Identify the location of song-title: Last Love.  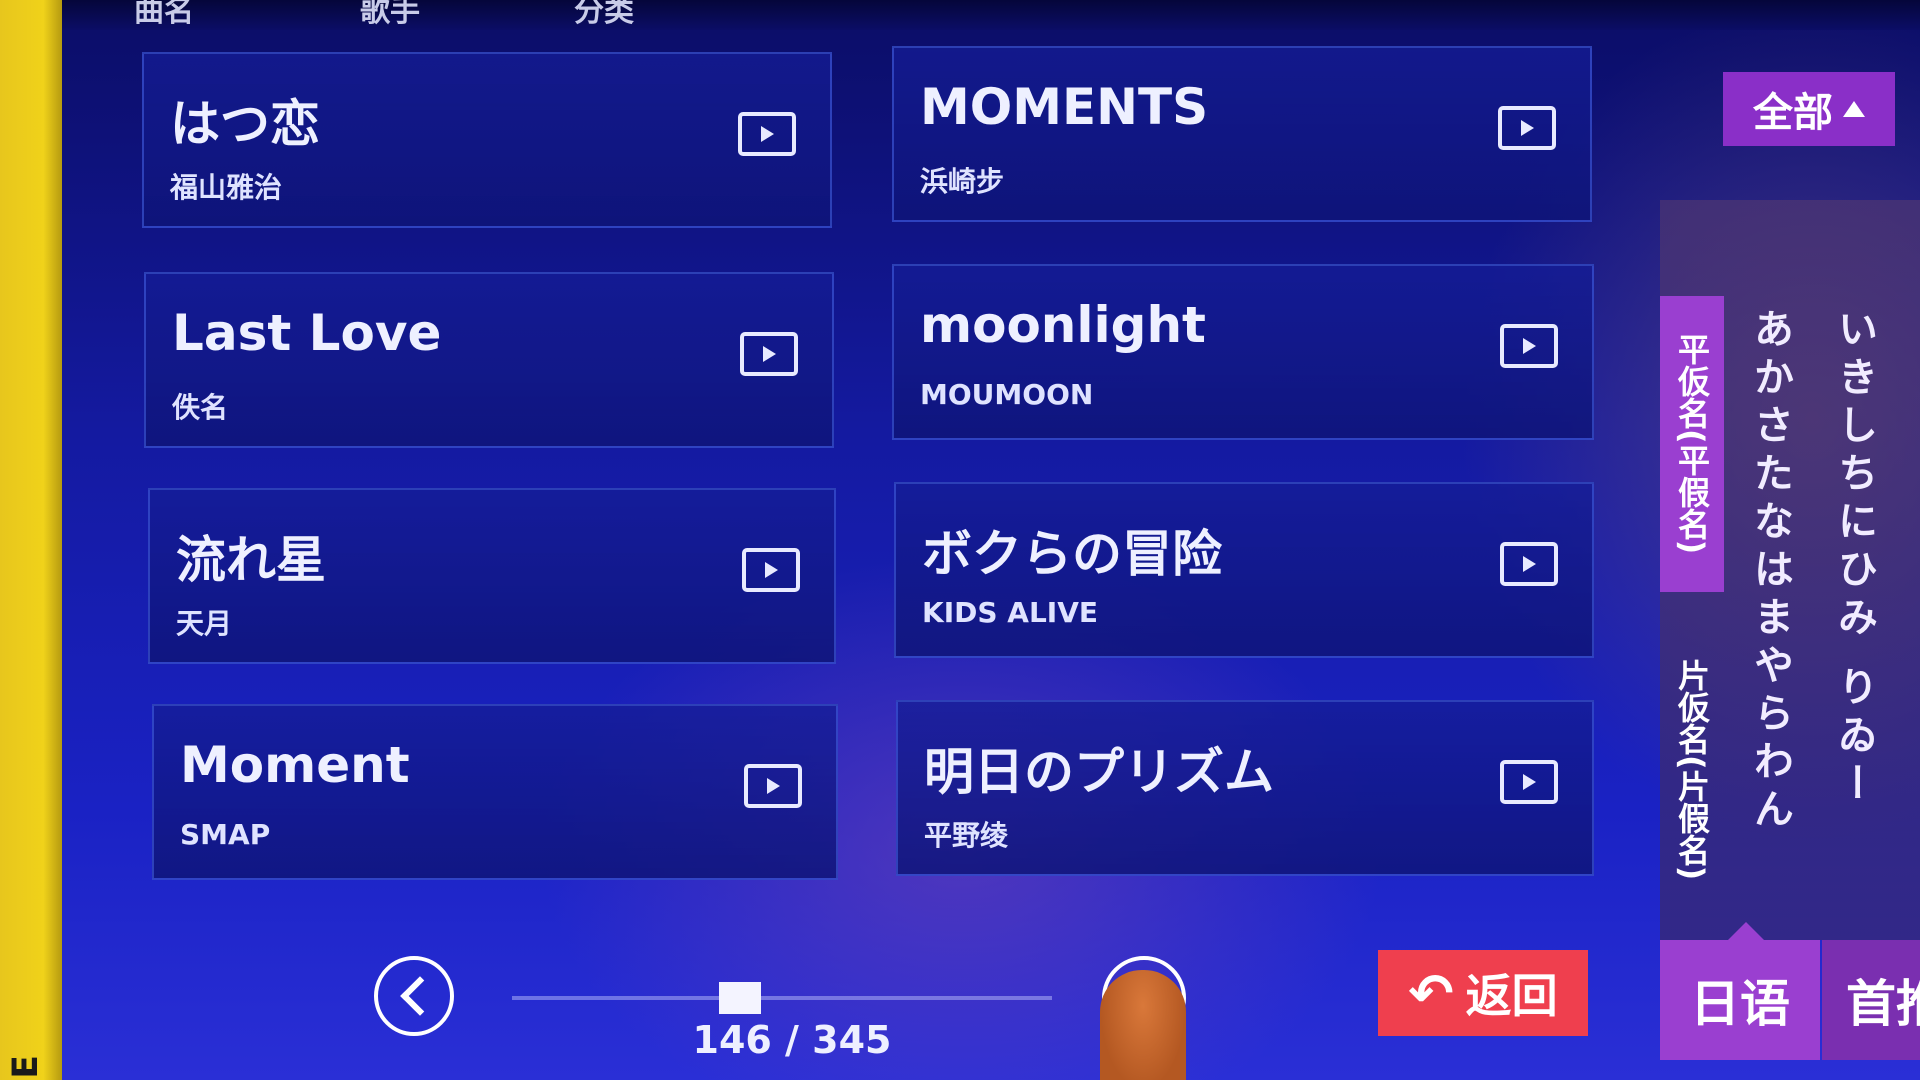
(307, 333).